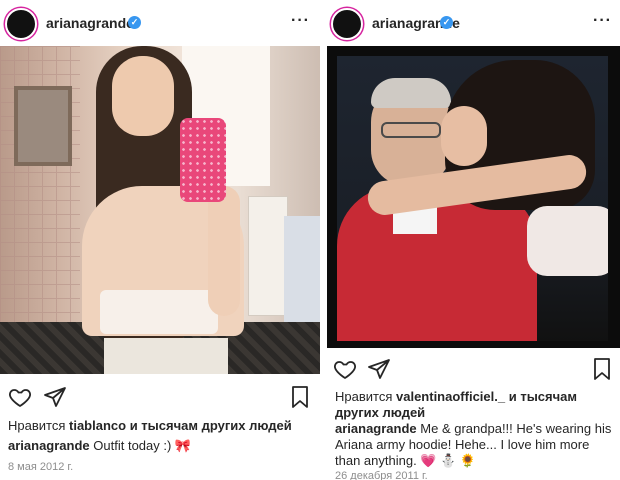 This screenshot has width=620, height=480. I want to click on pink-phone, so click(203, 160).